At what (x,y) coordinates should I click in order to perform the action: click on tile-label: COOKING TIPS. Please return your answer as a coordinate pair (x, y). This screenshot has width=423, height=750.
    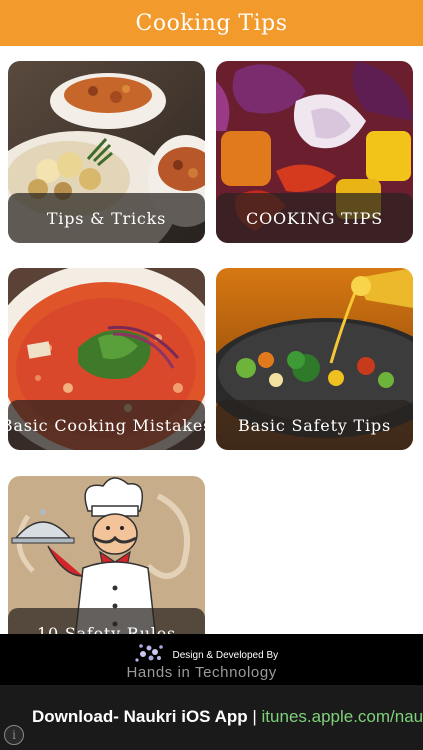
    Looking at the image, I should click on (314, 218).